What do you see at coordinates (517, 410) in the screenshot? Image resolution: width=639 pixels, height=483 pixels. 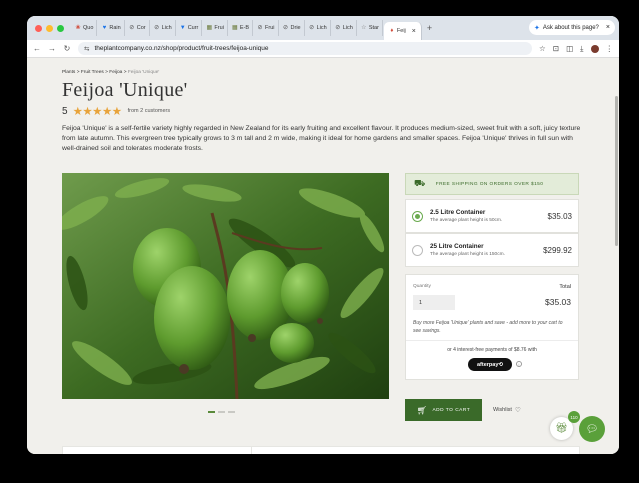 I see `heart-icon: ♡` at bounding box center [517, 410].